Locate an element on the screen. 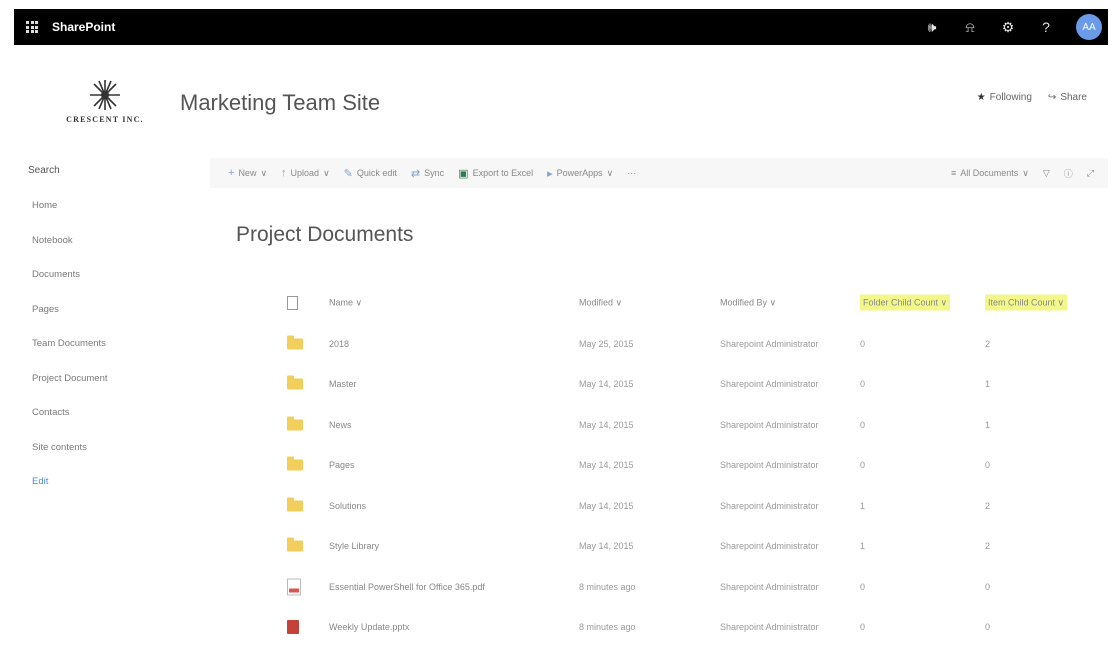  sync-button: ⇄ Sync is located at coordinates (427, 173).